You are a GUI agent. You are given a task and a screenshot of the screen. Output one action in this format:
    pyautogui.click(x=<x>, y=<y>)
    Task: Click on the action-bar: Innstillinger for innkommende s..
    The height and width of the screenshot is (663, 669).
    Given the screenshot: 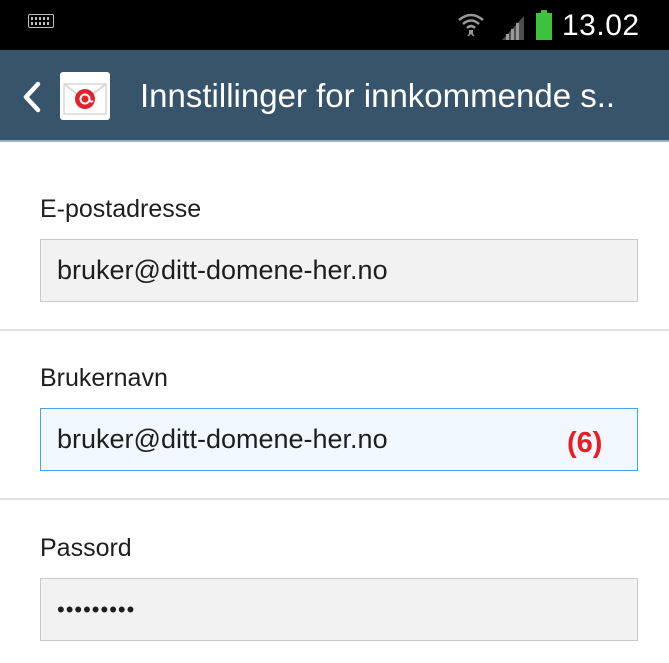 What is the action you would take?
    pyautogui.click(x=334, y=96)
    